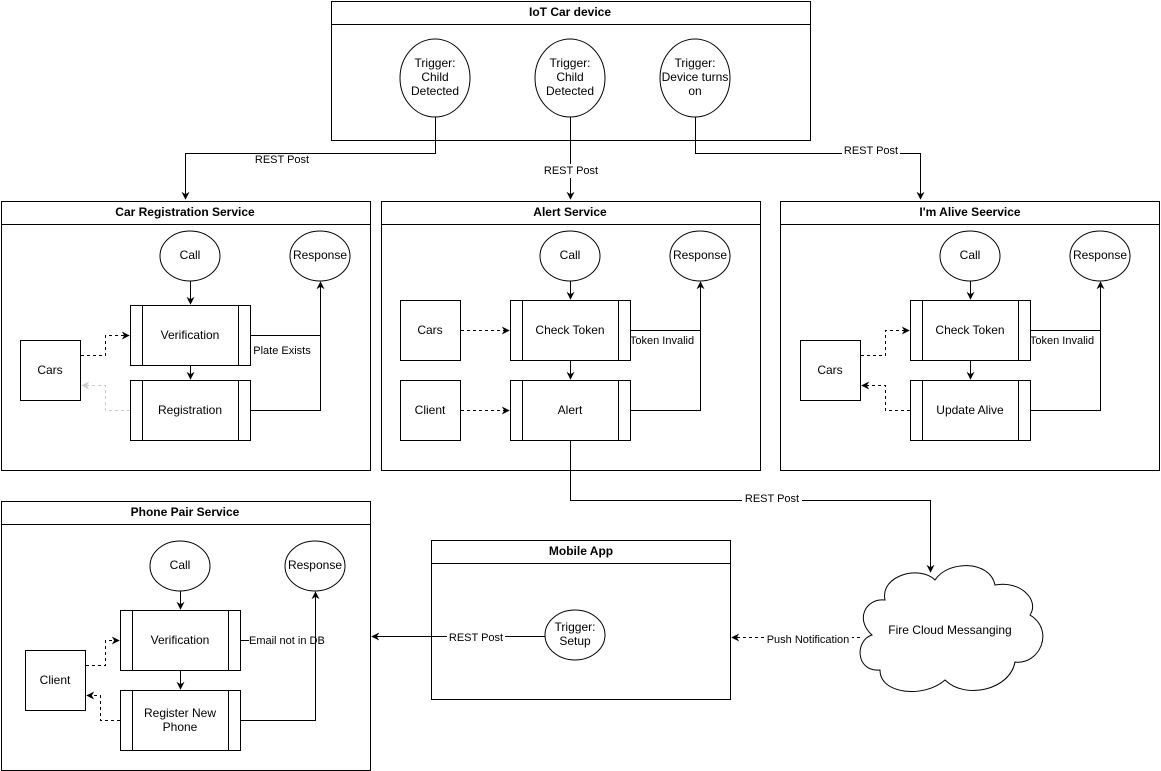 The height and width of the screenshot is (771, 1161). I want to click on node-label: Update Alive, so click(970, 410).